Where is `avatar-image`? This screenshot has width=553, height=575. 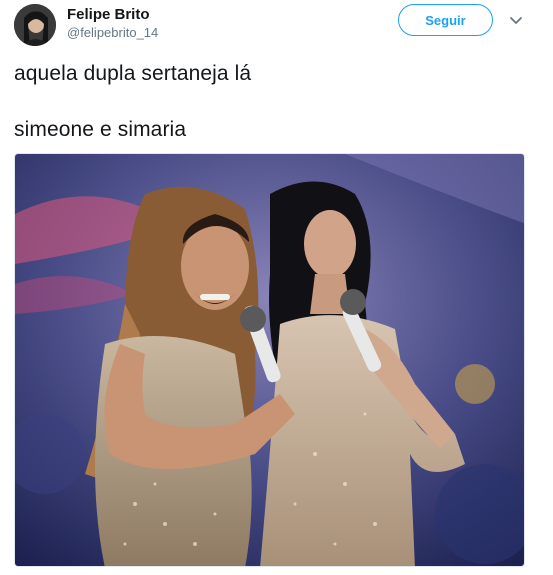
avatar-image is located at coordinates (35, 25).